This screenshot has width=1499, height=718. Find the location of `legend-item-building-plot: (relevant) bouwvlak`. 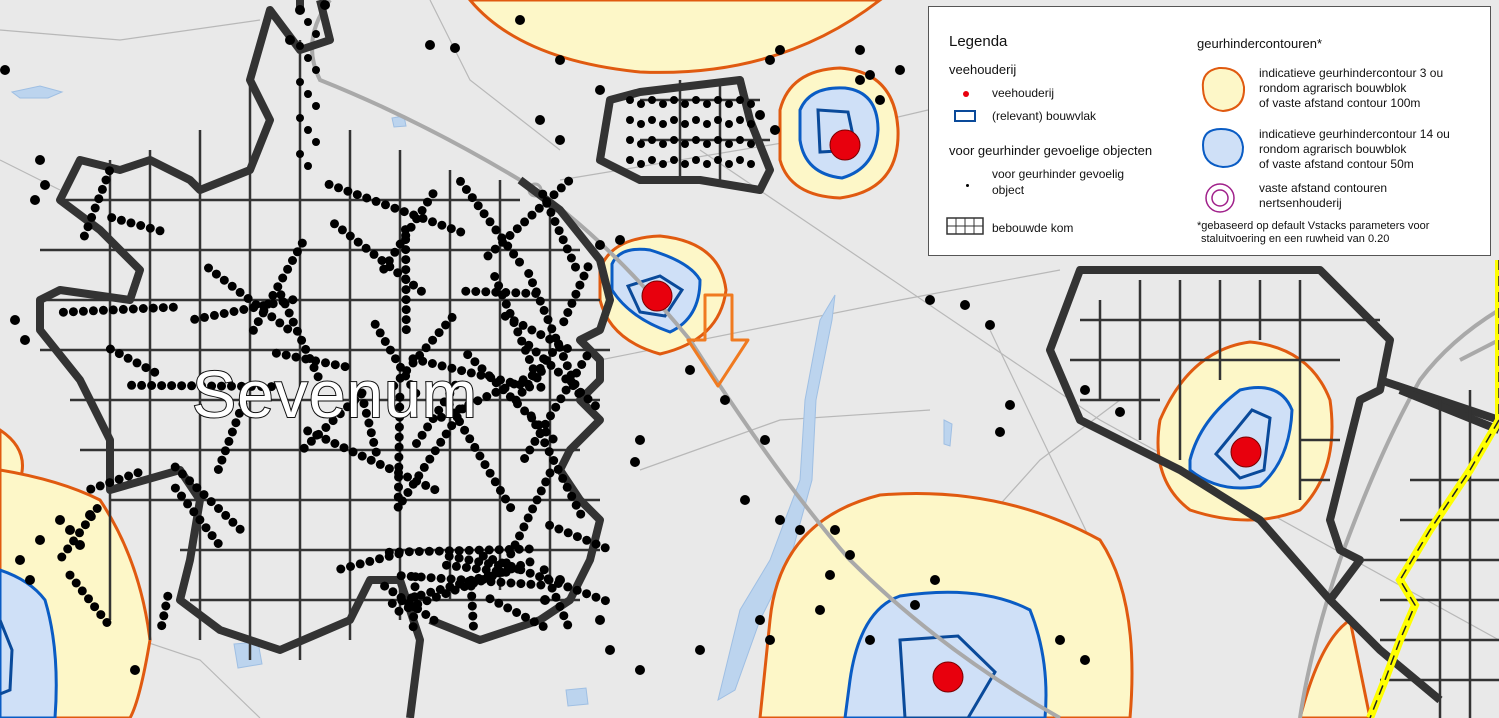

legend-item-building-plot: (relevant) bouwvlak is located at coordinates (1044, 116).